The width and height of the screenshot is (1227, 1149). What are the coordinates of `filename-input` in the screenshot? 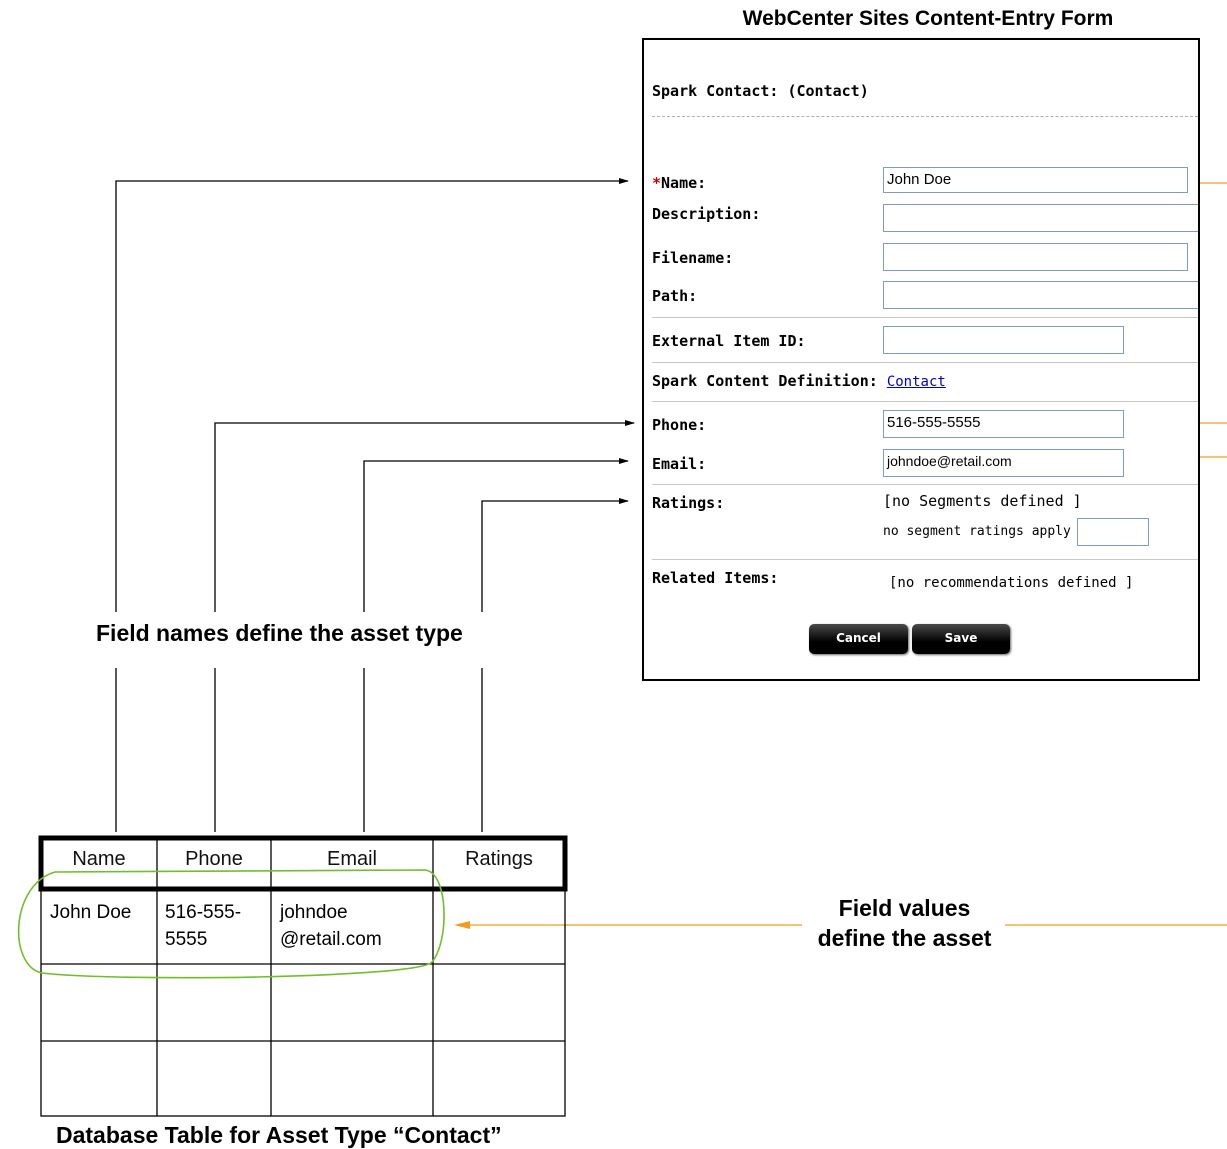 It's located at (1035, 257).